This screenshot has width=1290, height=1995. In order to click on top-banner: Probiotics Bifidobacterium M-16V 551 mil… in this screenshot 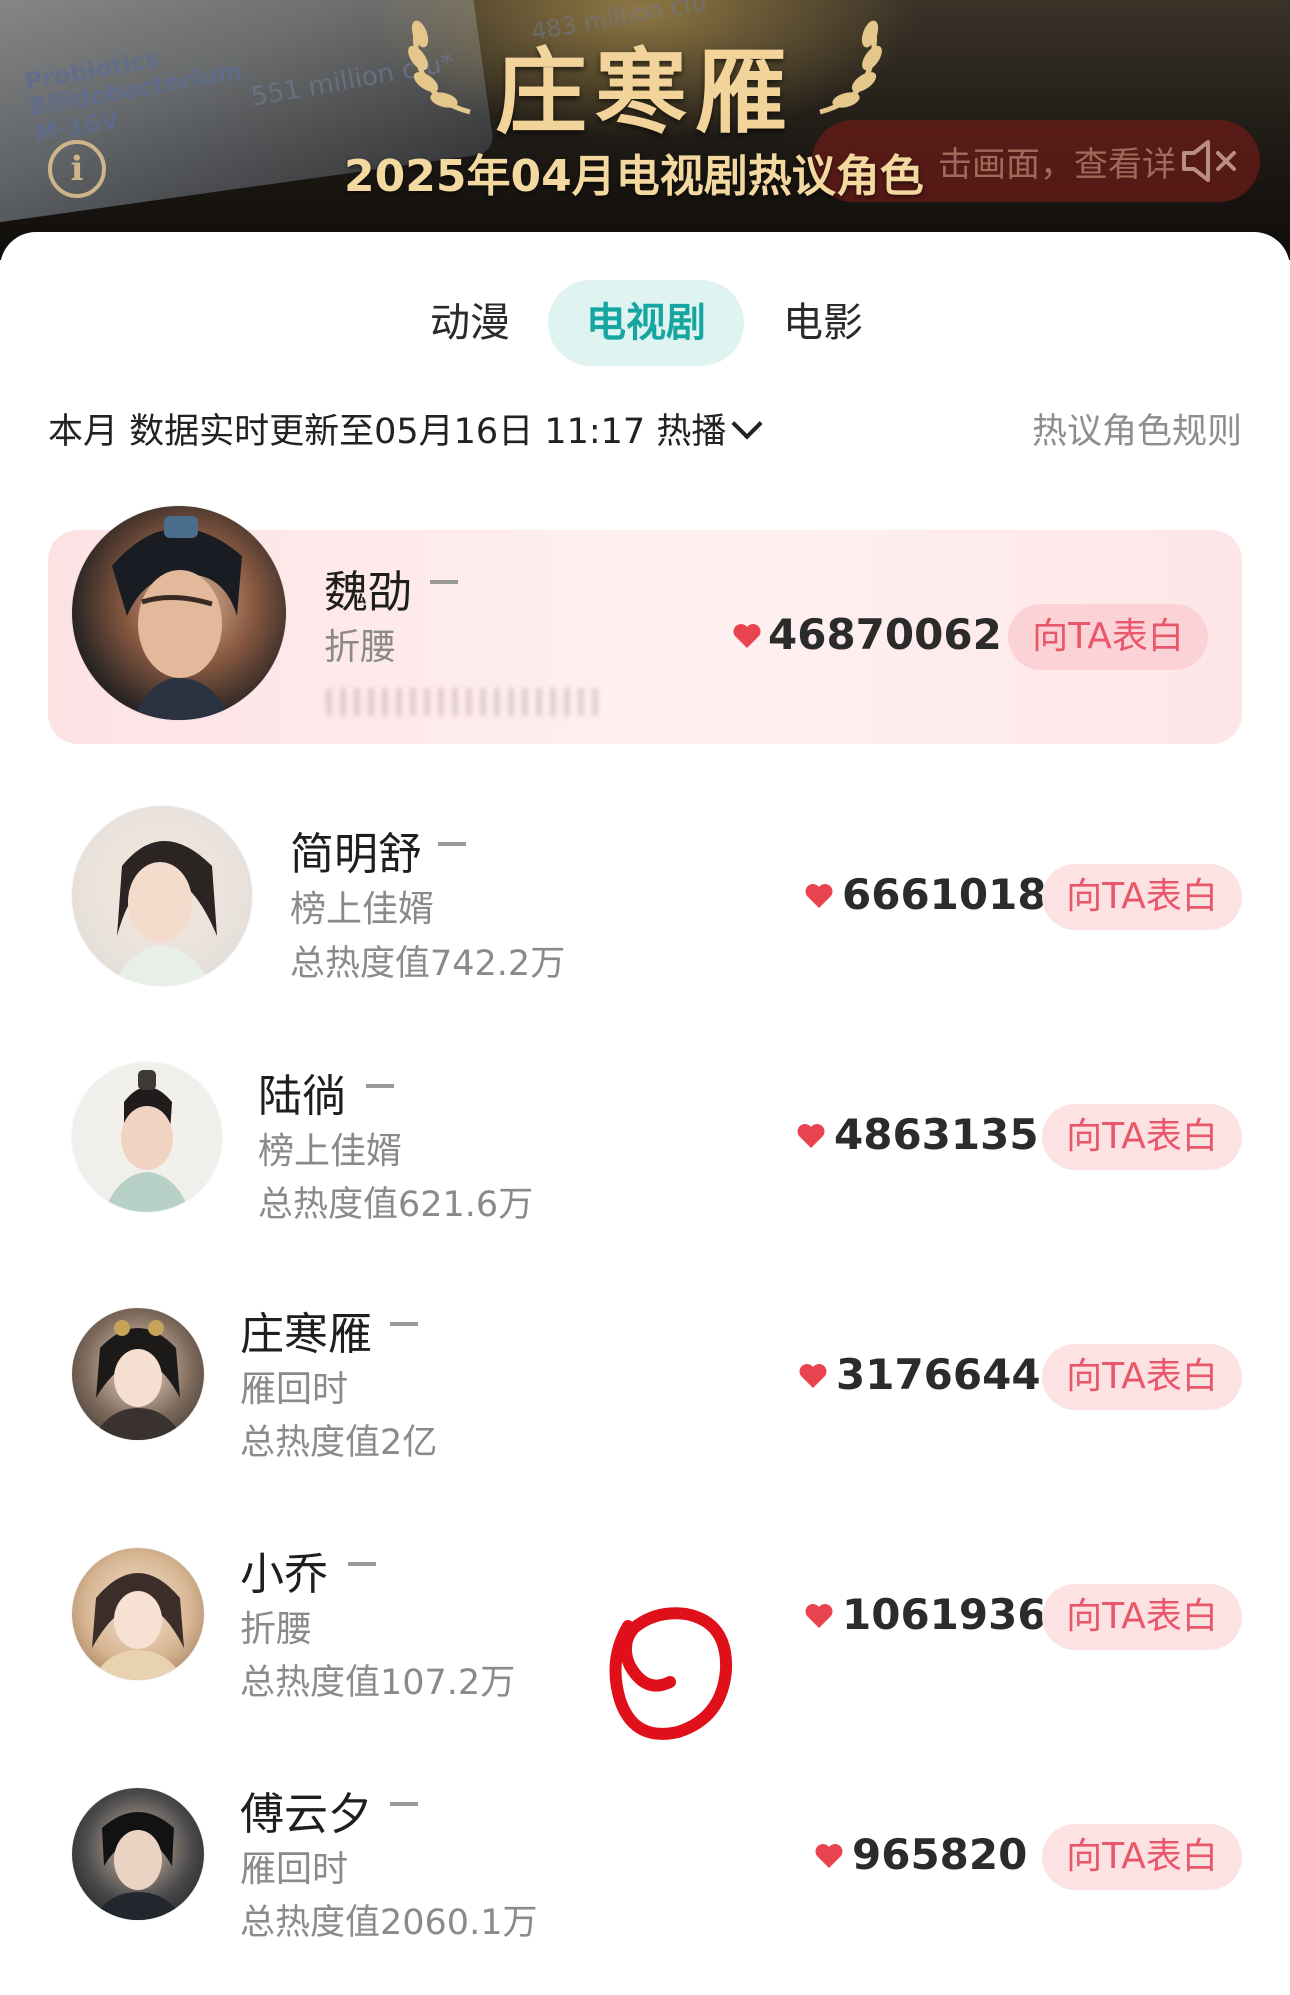, I will do `click(645, 130)`.